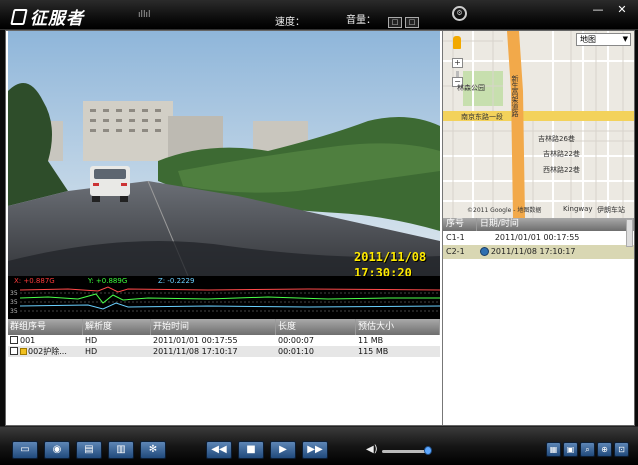  Describe the element at coordinates (361, 20) in the screenshot. I see `volume-label: 音量：` at that location.